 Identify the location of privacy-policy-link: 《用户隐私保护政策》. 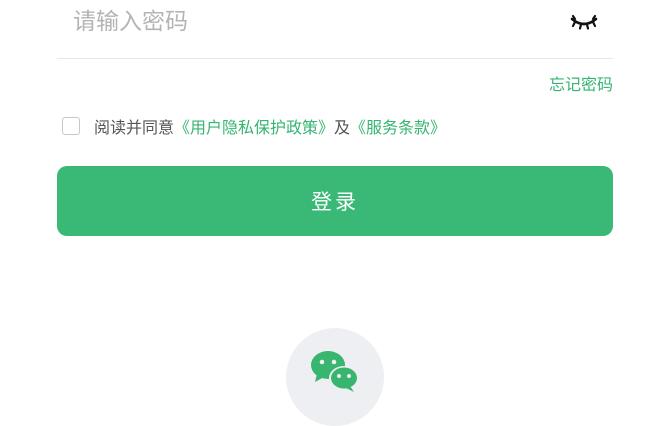
(254, 126).